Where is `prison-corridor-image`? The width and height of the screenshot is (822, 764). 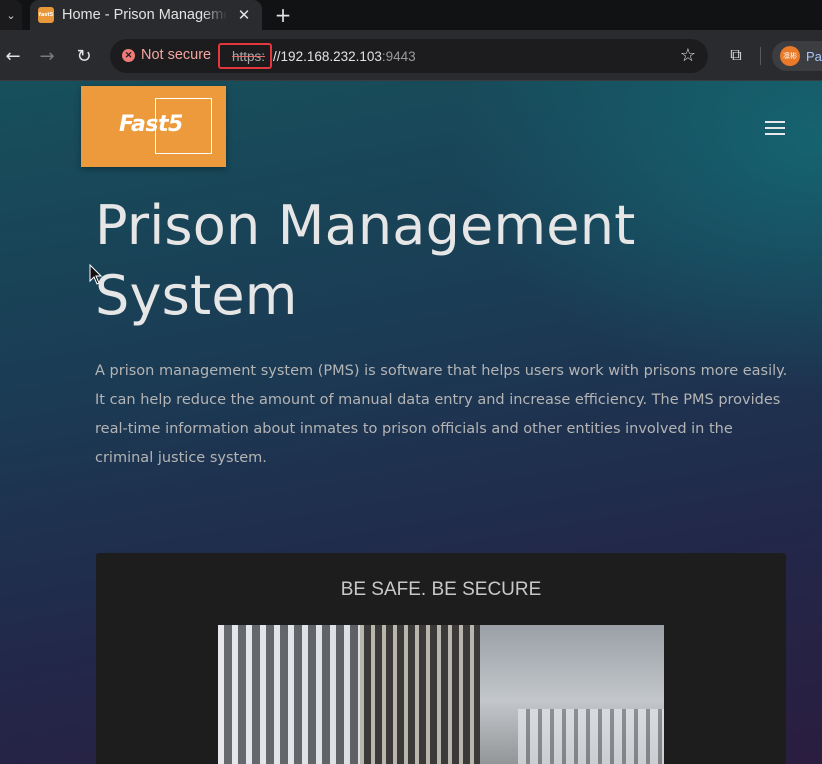 prison-corridor-image is located at coordinates (441, 694).